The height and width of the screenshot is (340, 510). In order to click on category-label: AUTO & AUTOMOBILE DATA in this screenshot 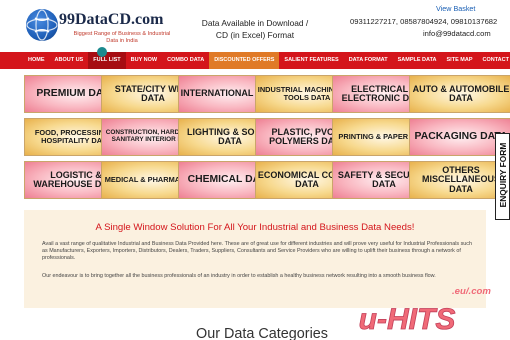, I will do `click(461, 93)`.